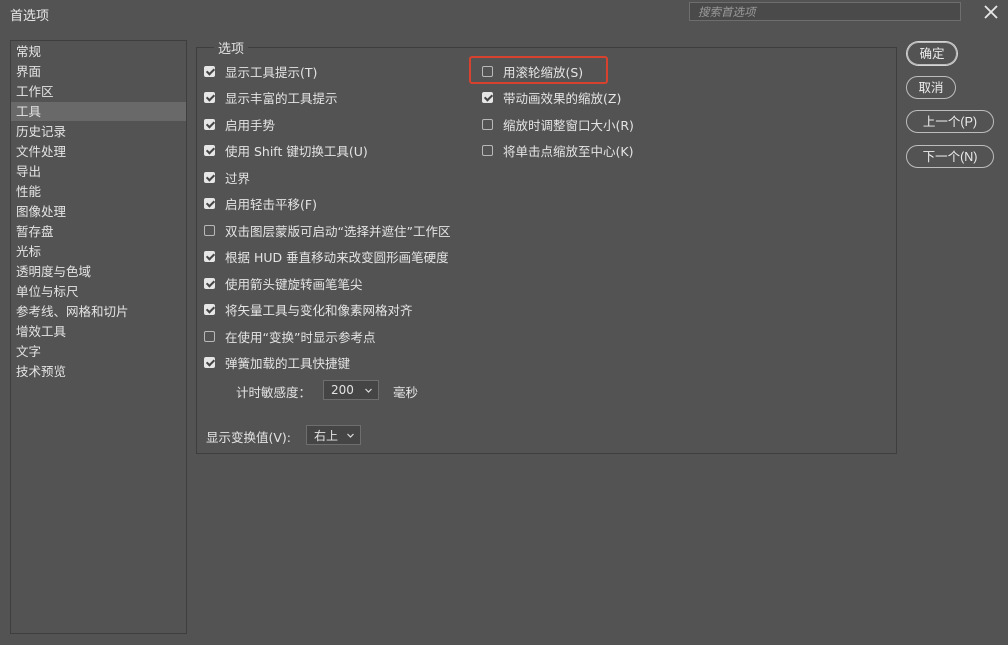 The image size is (1008, 645). What do you see at coordinates (288, 363) in the screenshot?
I see `checkbox-label: 弹簧加载的工具快捷键` at bounding box center [288, 363].